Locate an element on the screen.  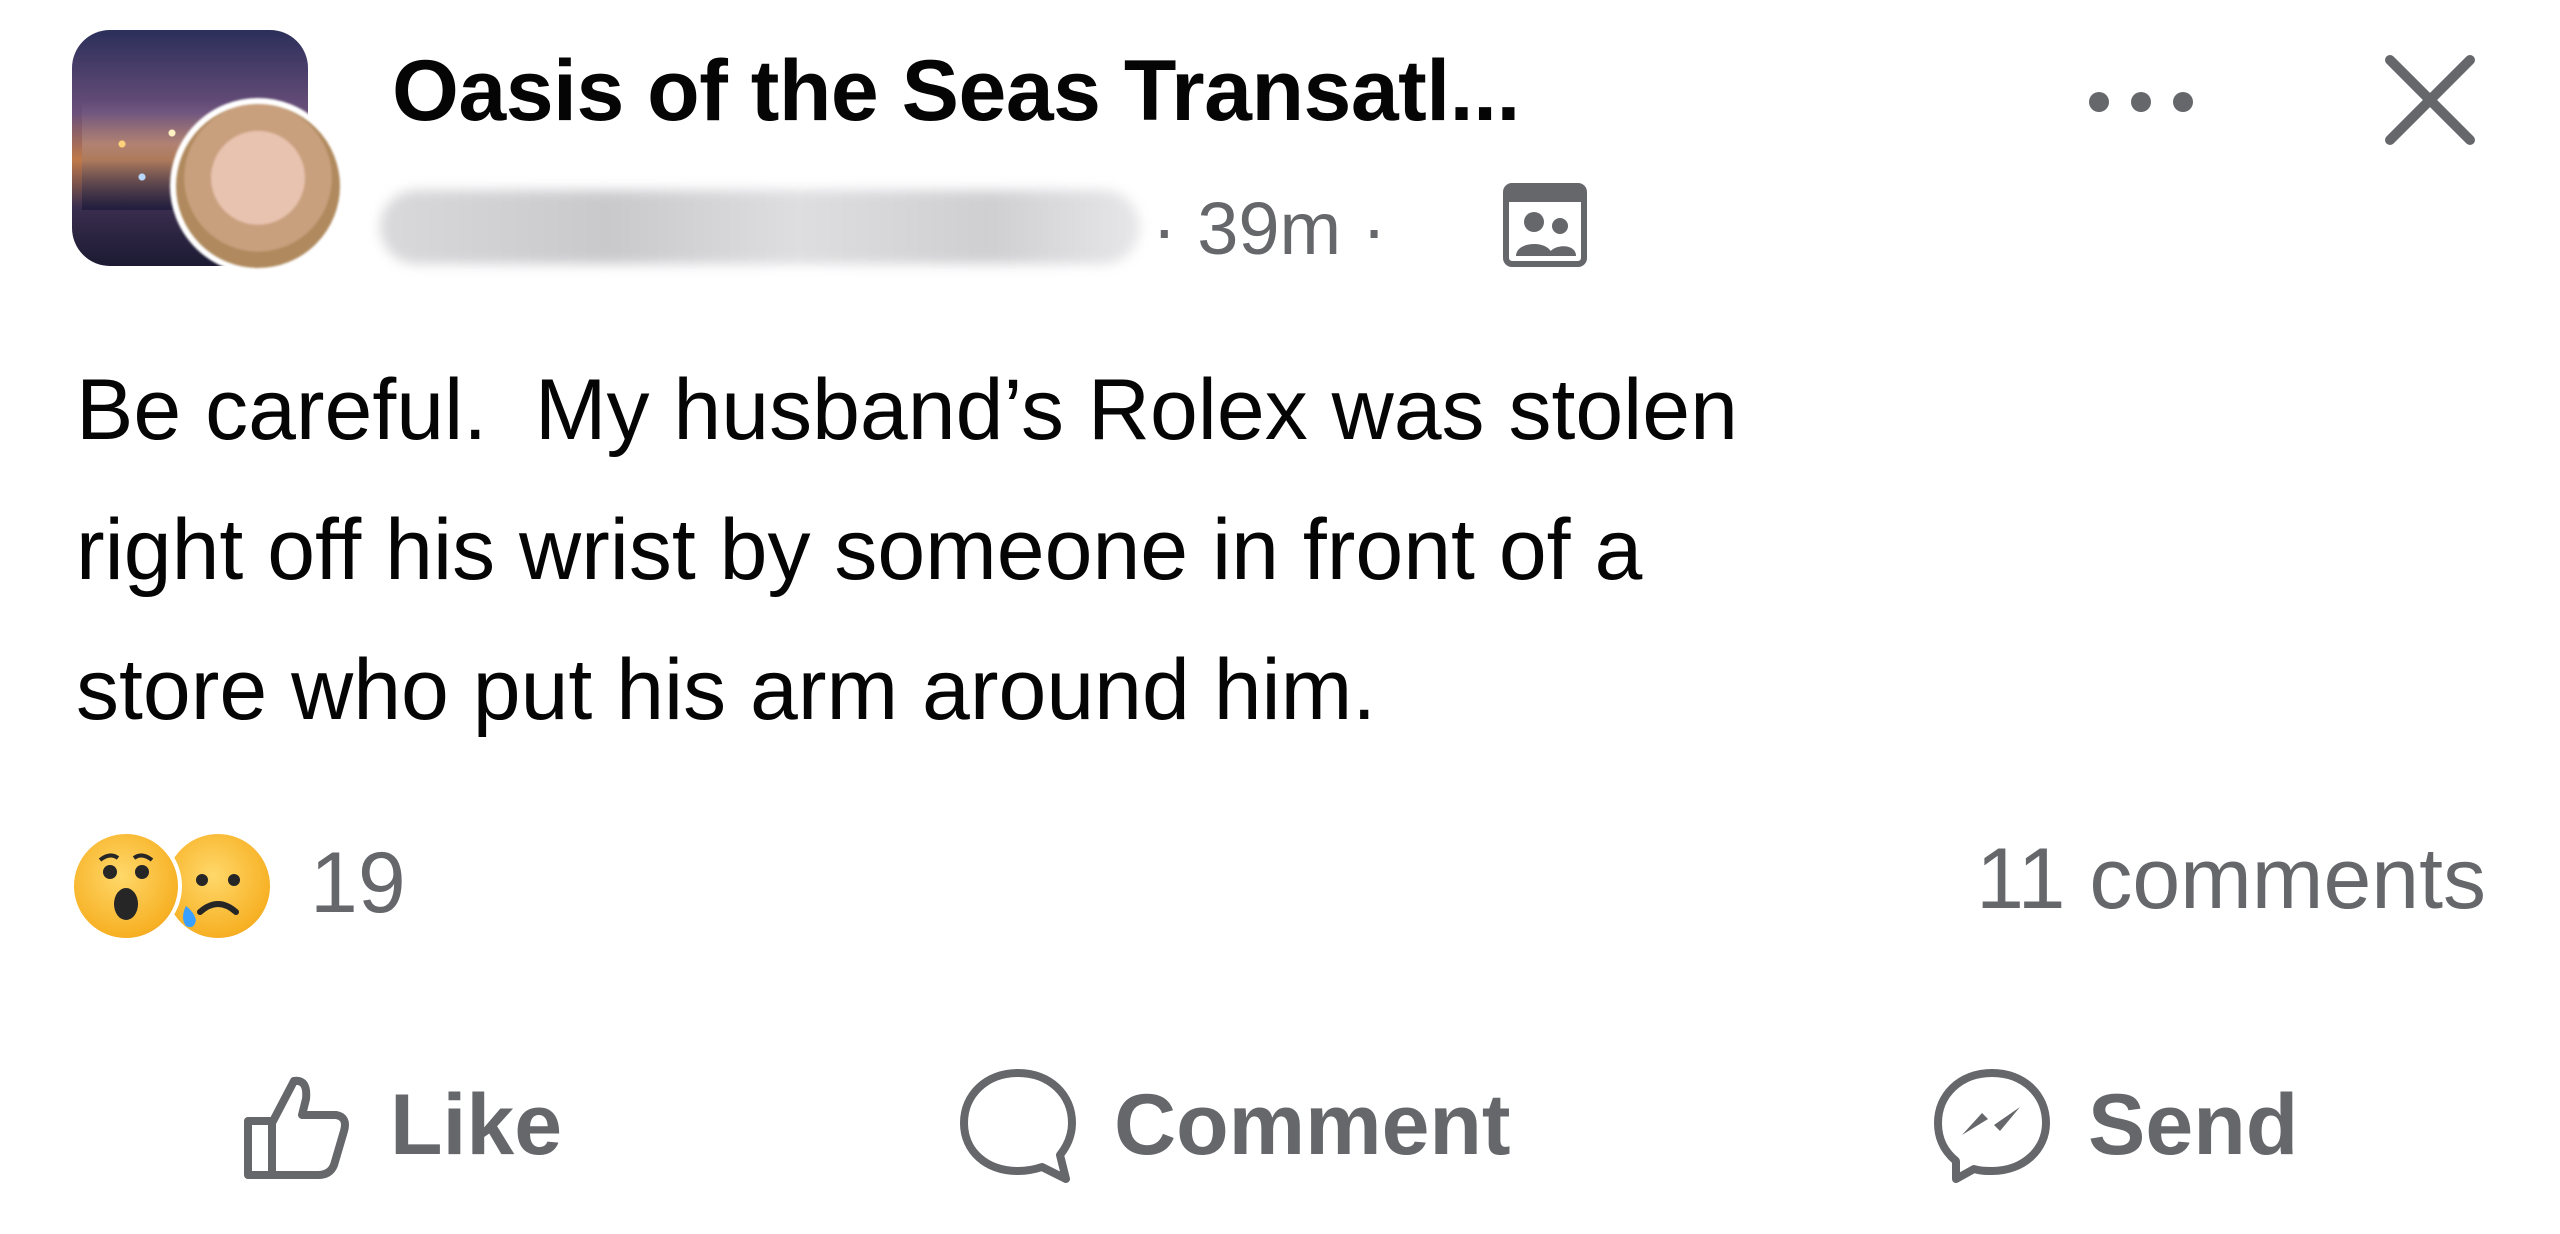
author-avatar is located at coordinates (258, 186).